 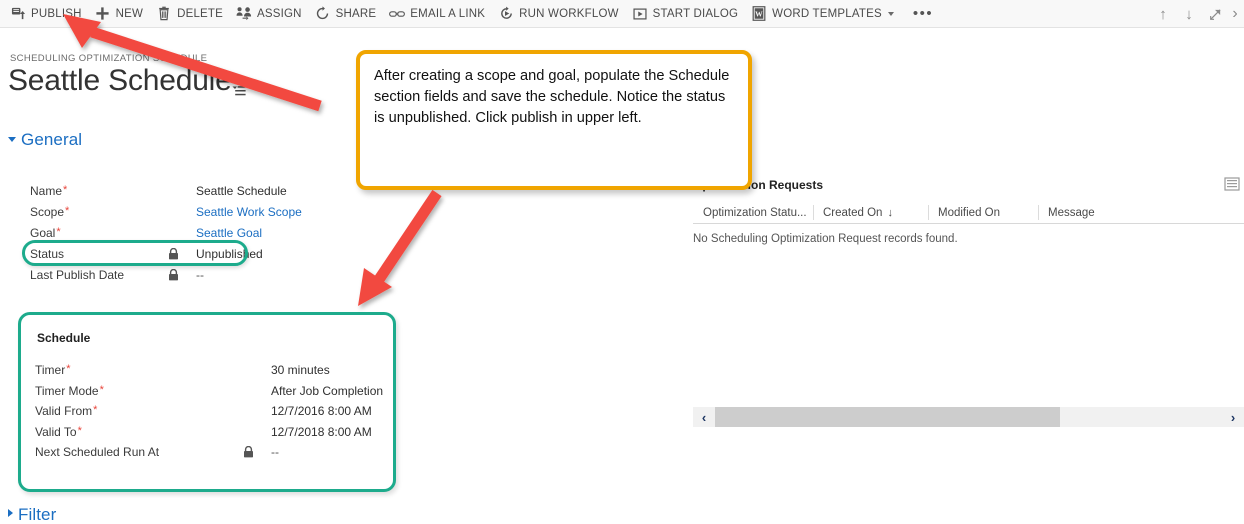 I want to click on record-type-breadcrumb: SCHEDULING OPTIMIZATION SCHEDULE, so click(x=109, y=58).